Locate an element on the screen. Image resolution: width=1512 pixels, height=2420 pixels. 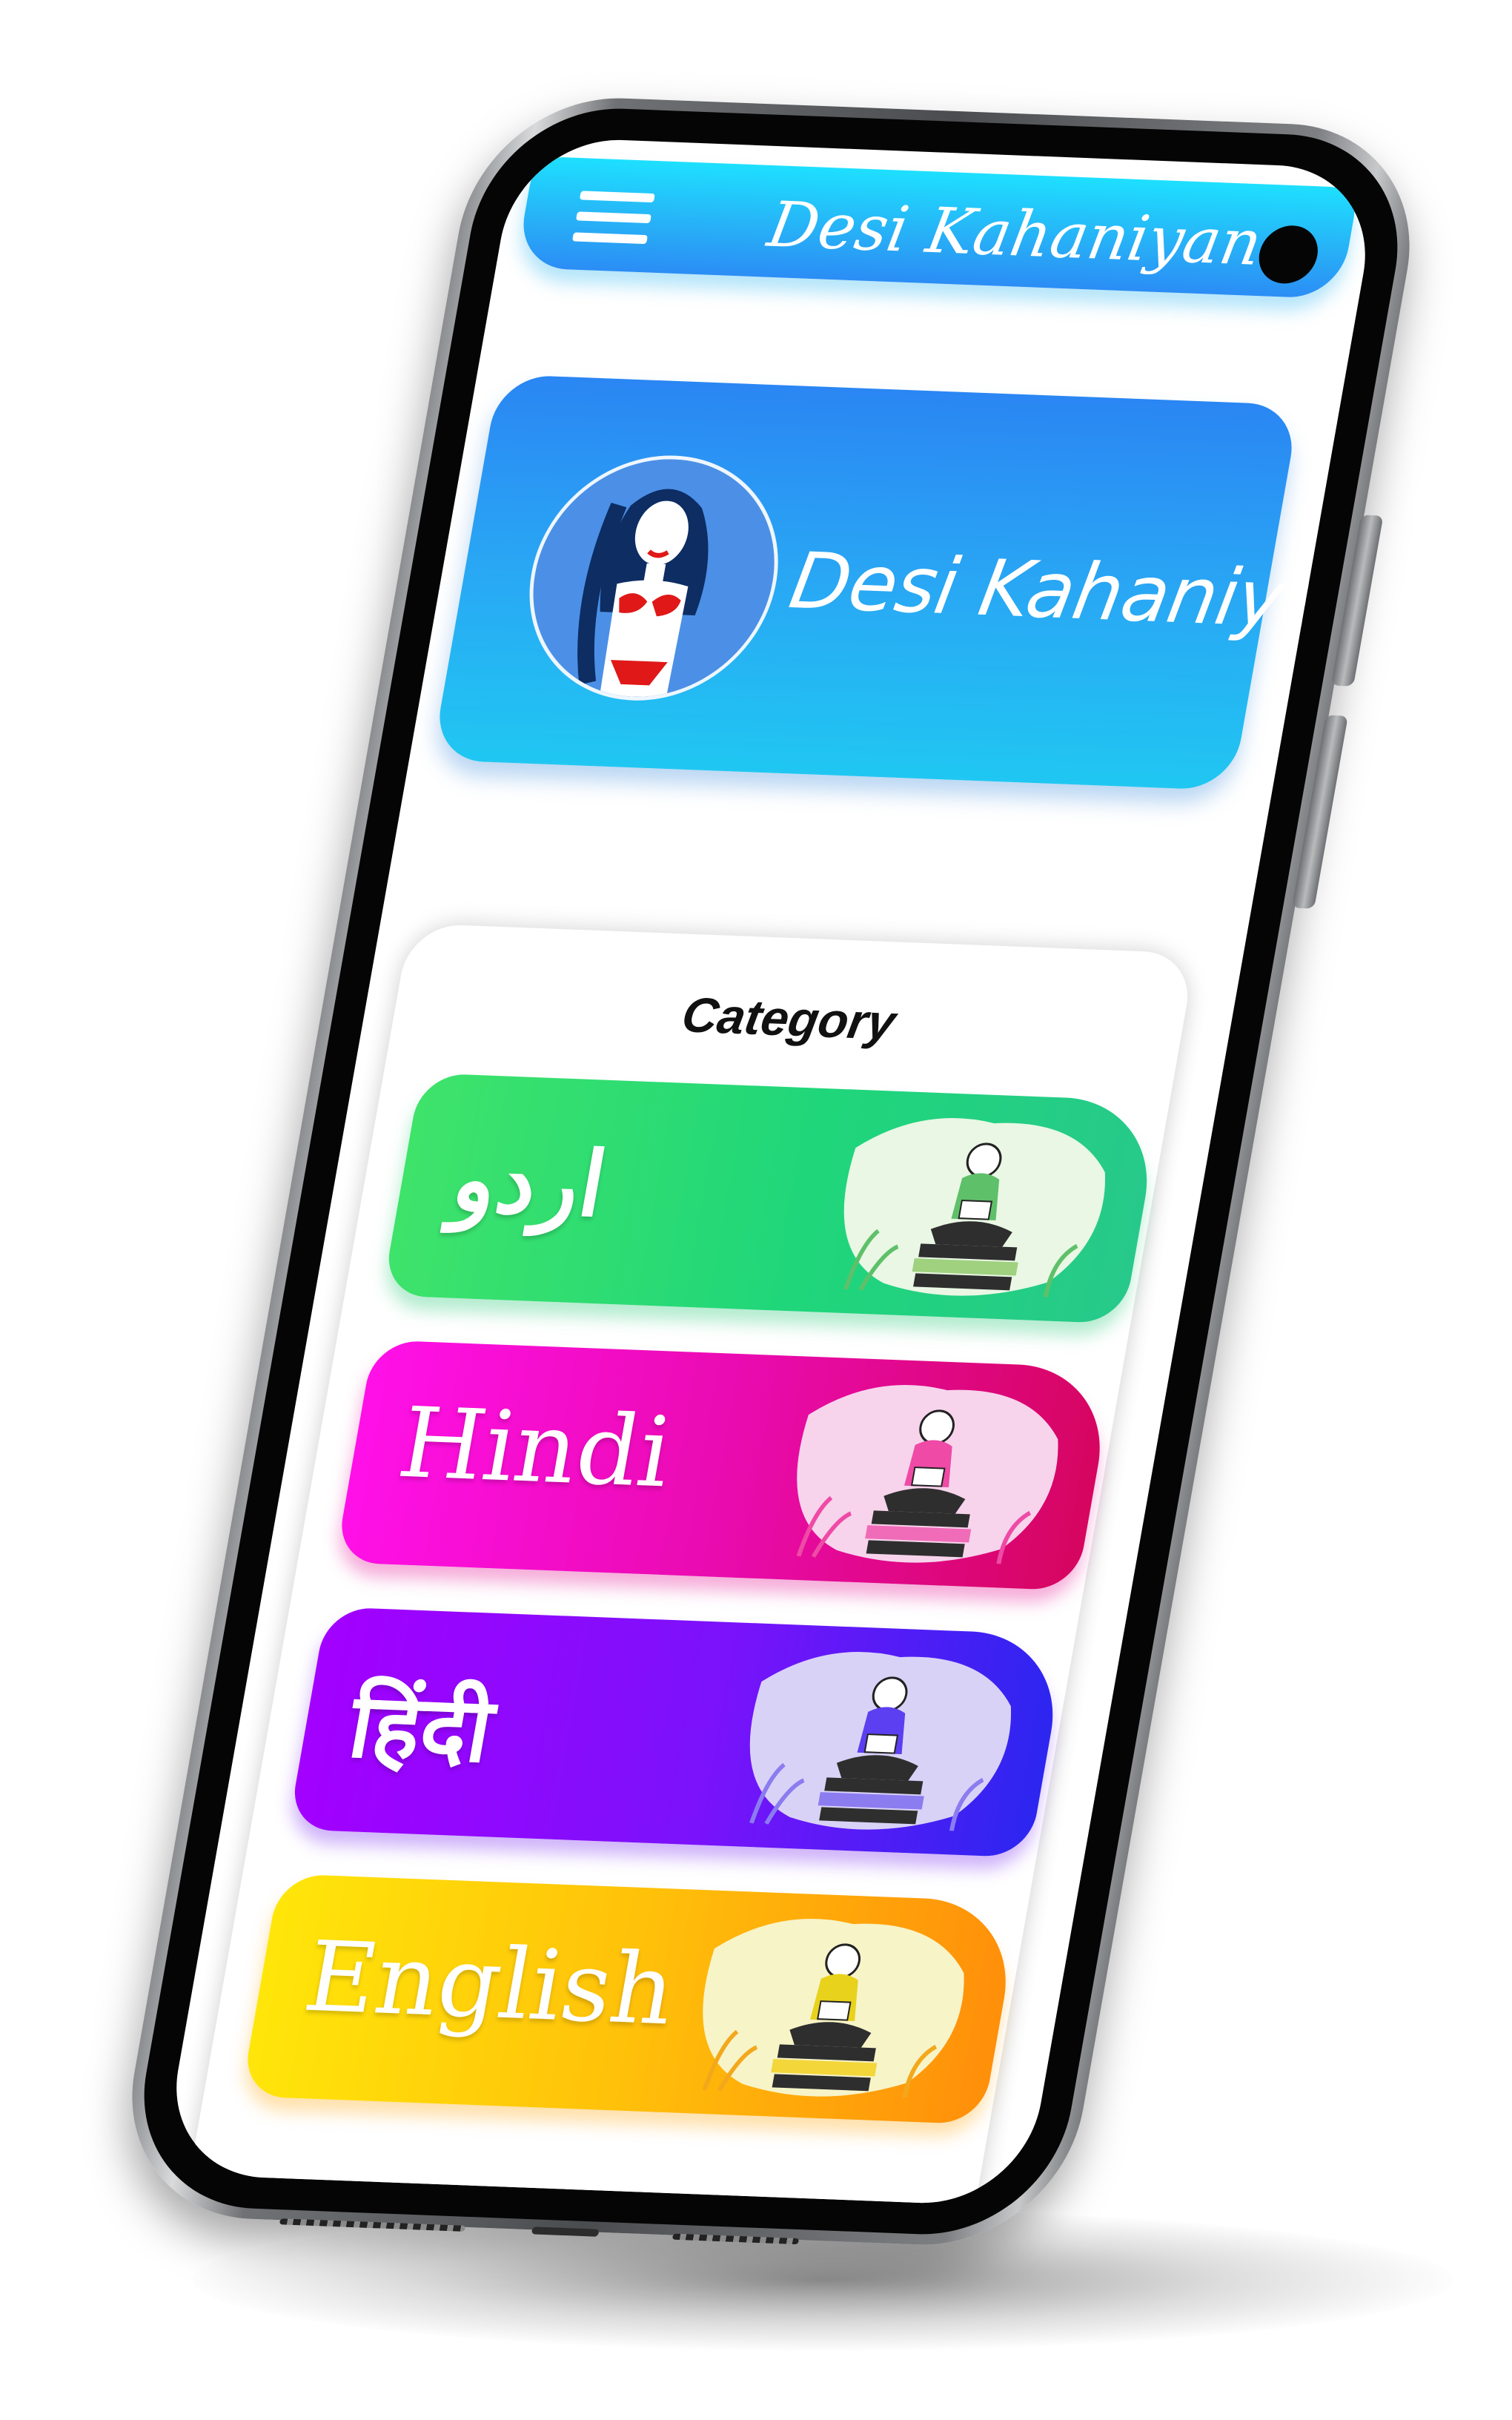
category-english-button: English is located at coordinates (631, 1999).